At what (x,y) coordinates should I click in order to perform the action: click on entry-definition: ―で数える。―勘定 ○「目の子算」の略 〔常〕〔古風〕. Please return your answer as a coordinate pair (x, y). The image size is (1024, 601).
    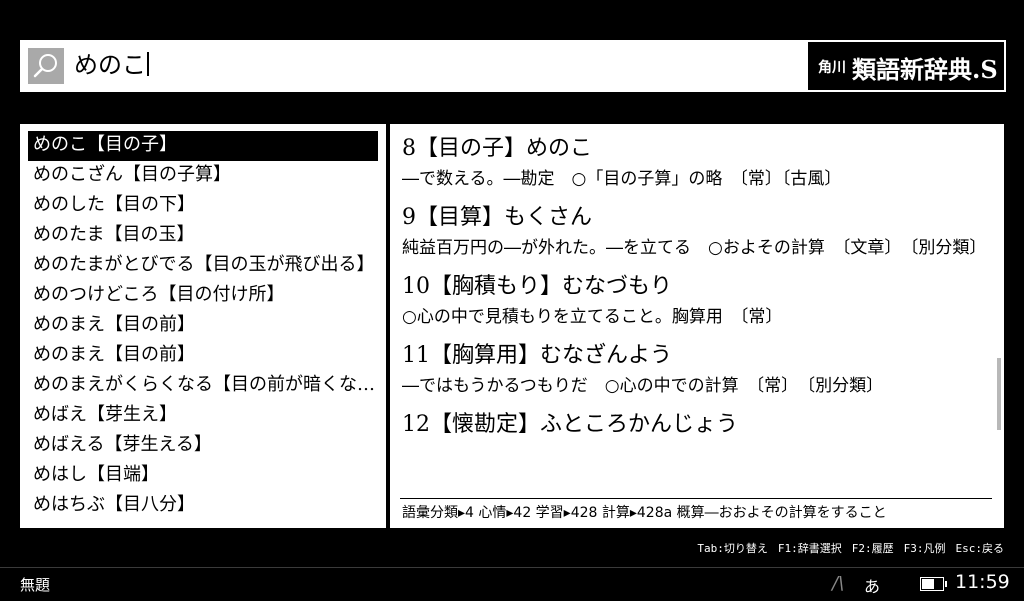
    Looking at the image, I should click on (622, 179).